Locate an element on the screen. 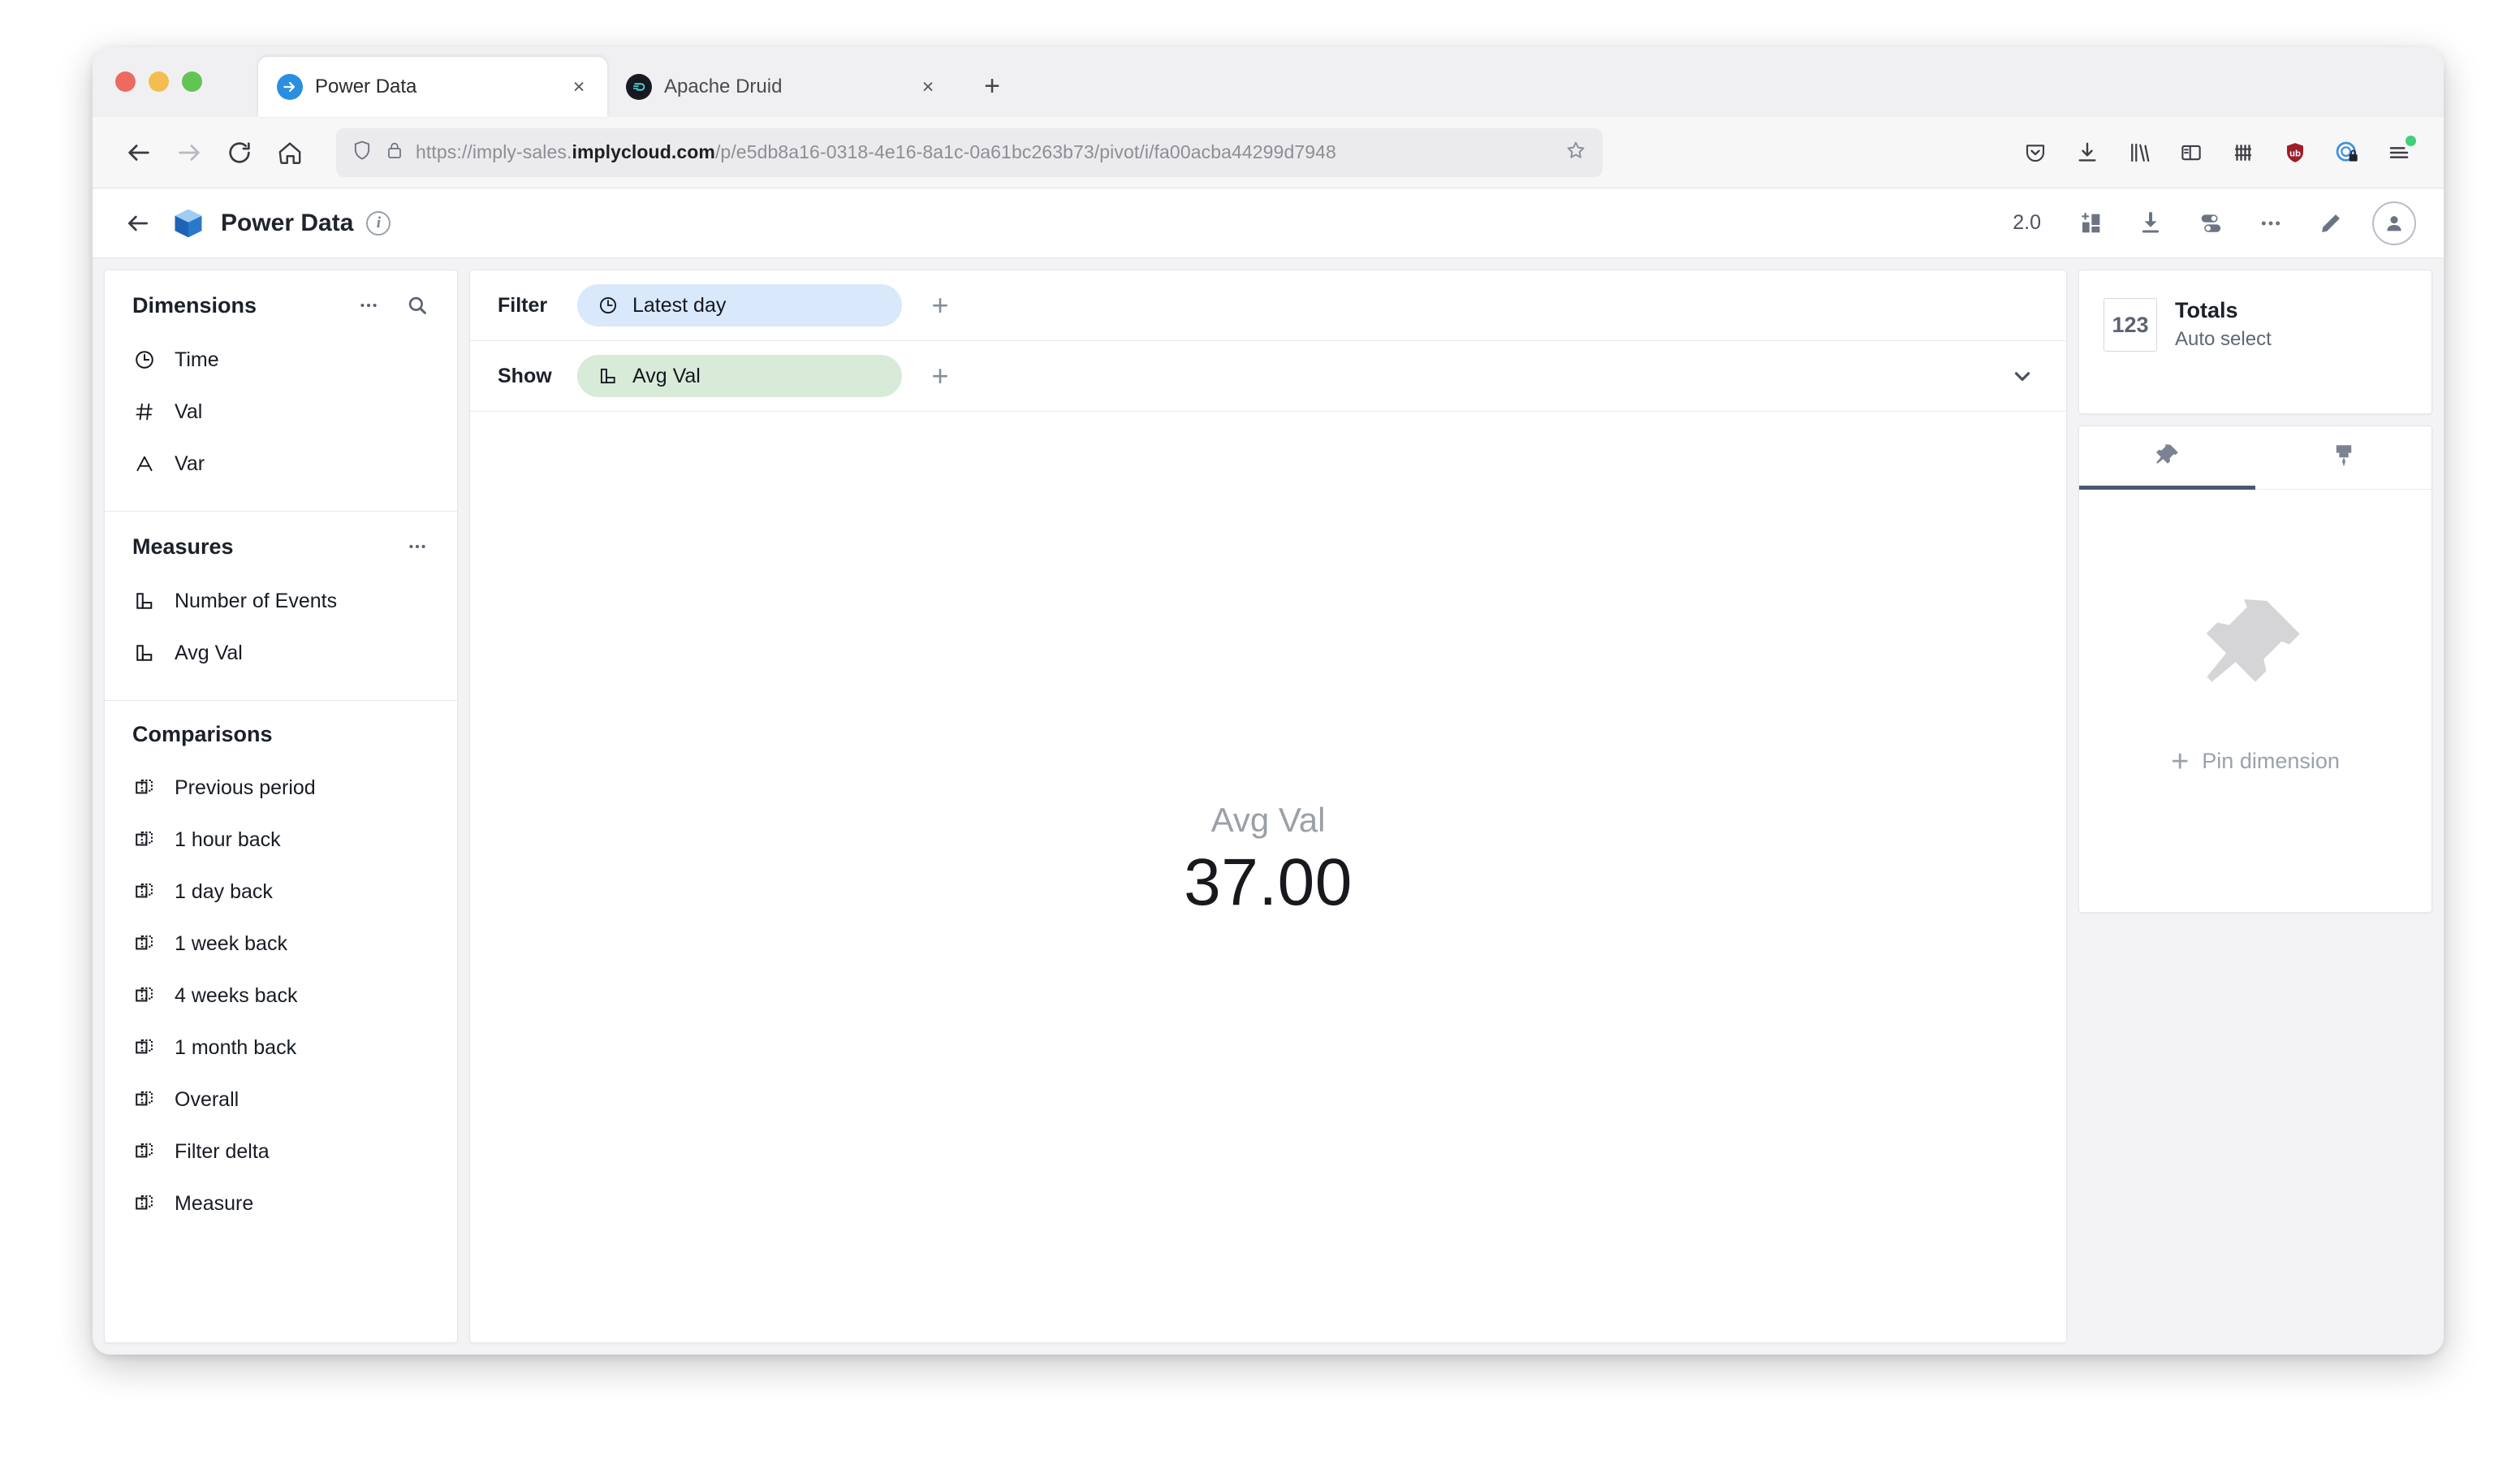 The image size is (2520, 1465). sidebar-item-comparison: Previous period is located at coordinates (281, 788).